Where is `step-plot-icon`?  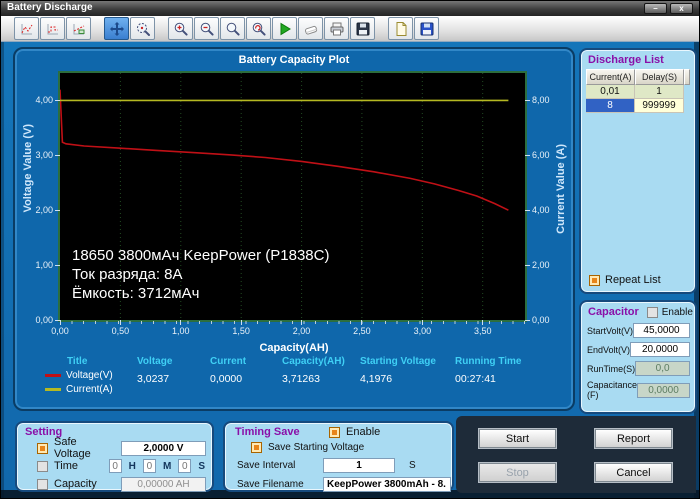
step-plot-icon is located at coordinates (52, 28).